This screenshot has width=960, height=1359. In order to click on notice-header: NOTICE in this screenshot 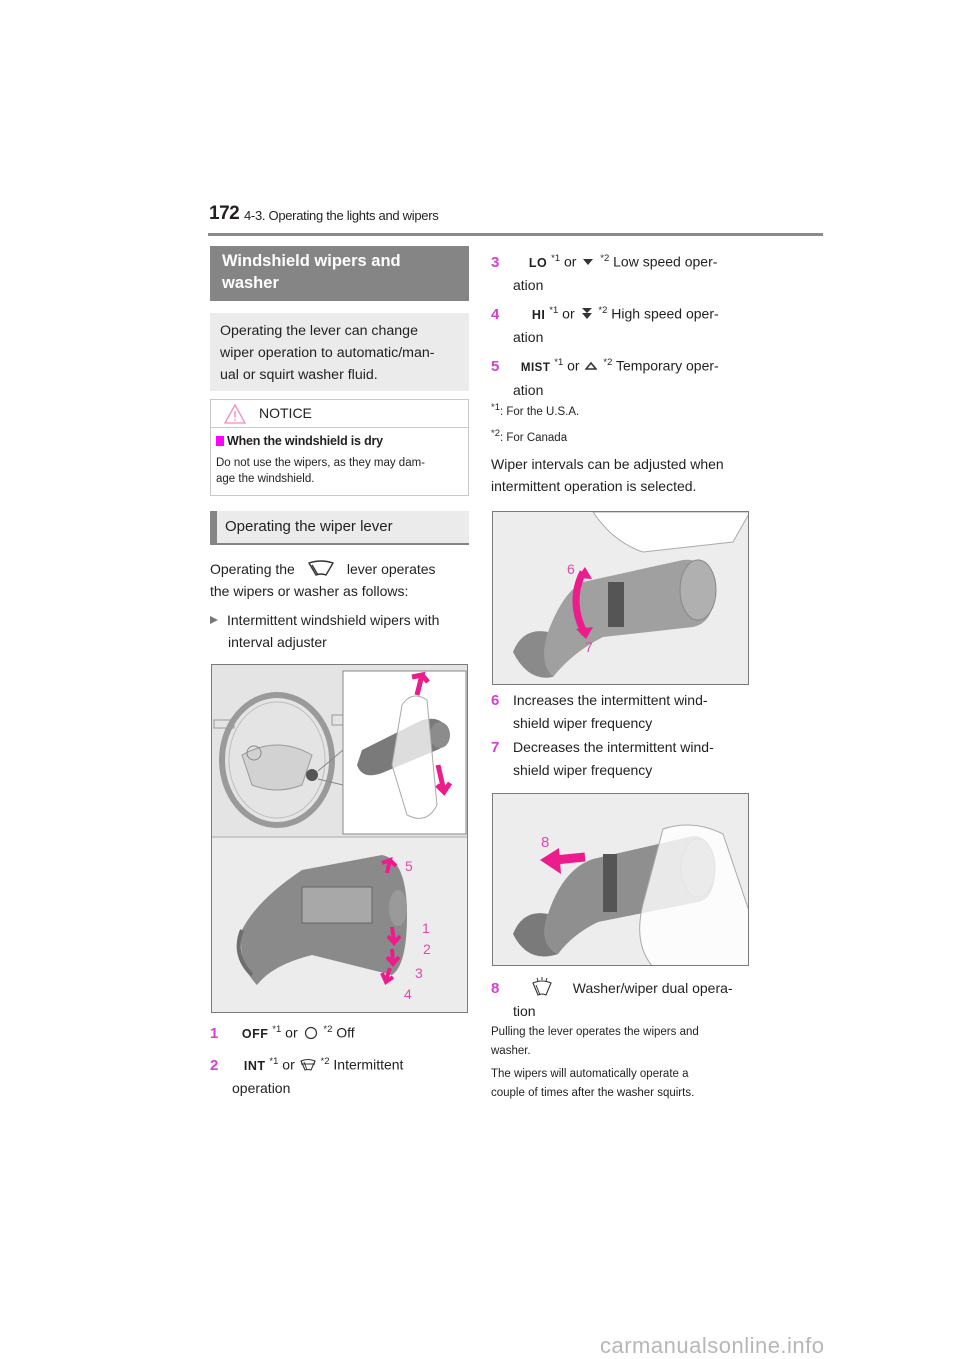, I will do `click(339, 414)`.